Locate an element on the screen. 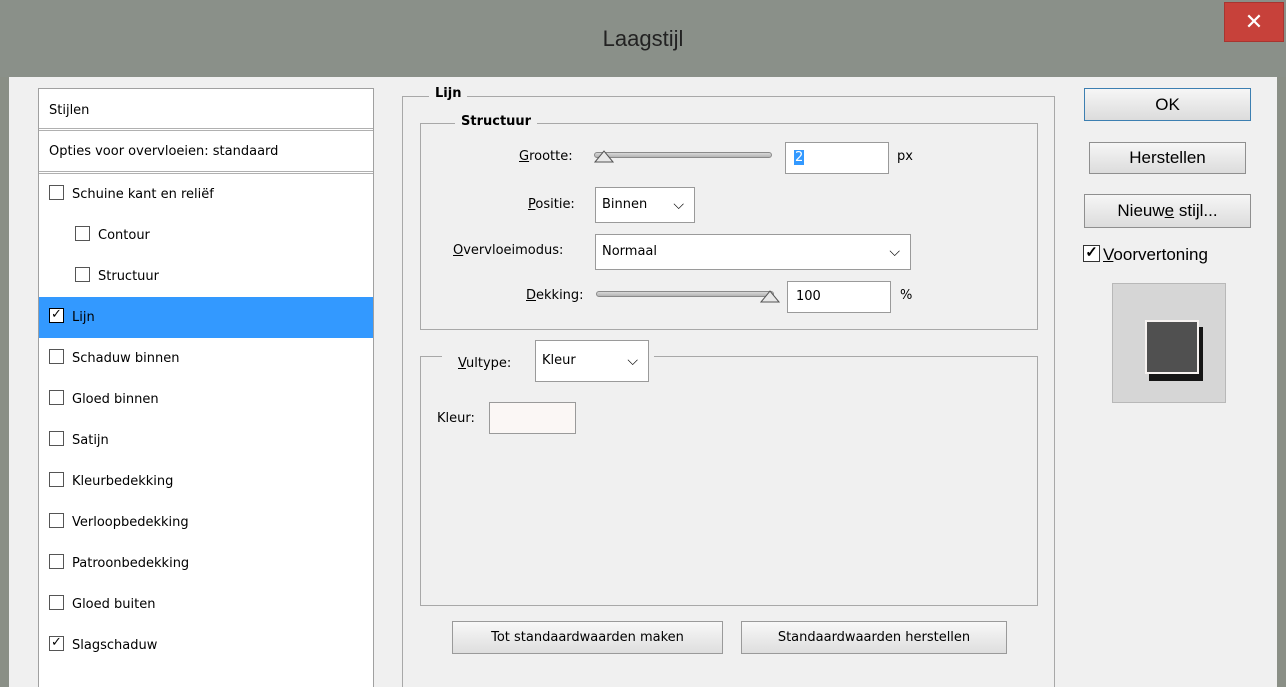  style-item: Schaduw binnen is located at coordinates (206, 358).